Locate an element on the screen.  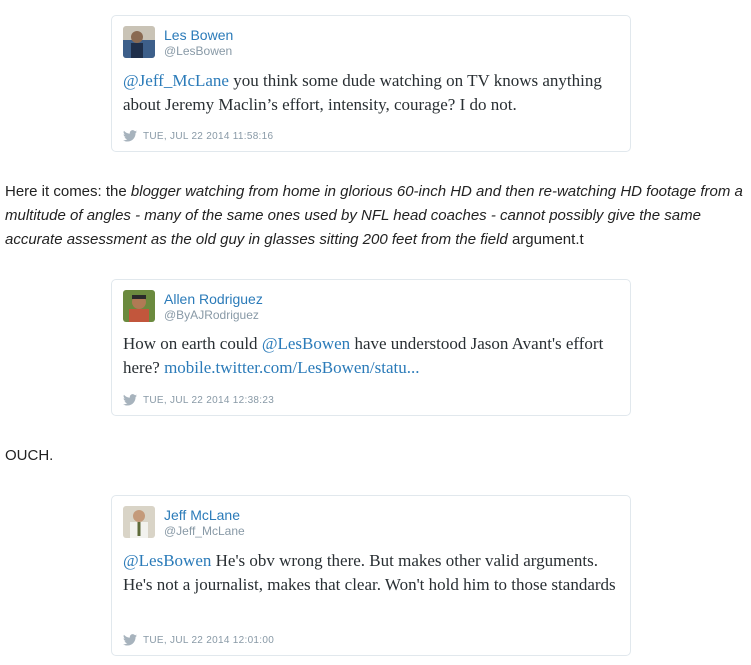
author-handle: @ByAJRodriguez is located at coordinates (211, 315).